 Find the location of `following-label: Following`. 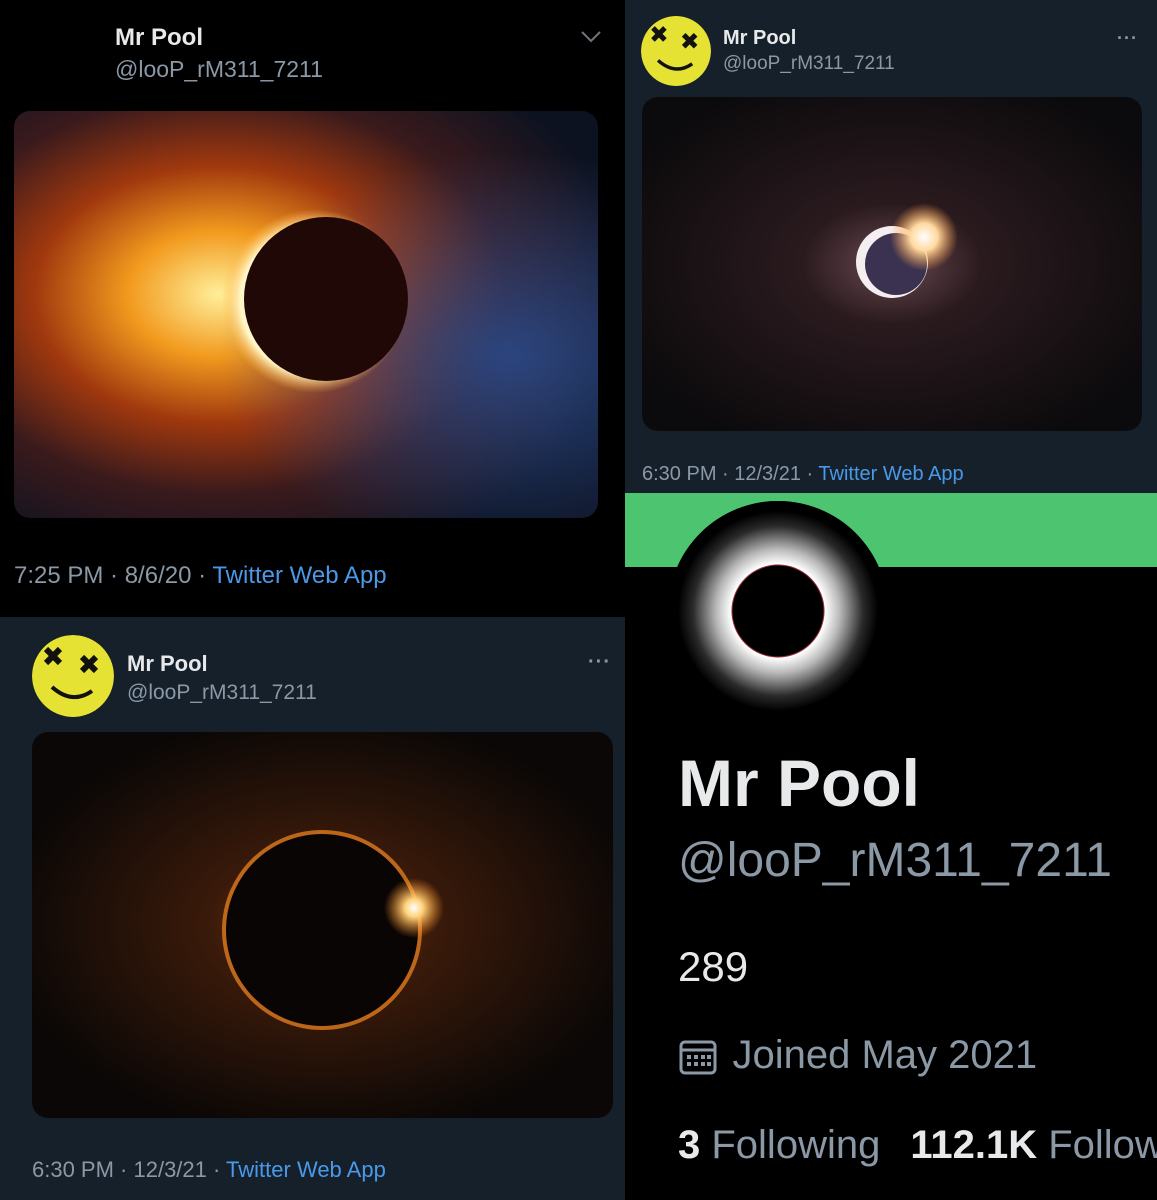

following-label: Following is located at coordinates (790, 1145).